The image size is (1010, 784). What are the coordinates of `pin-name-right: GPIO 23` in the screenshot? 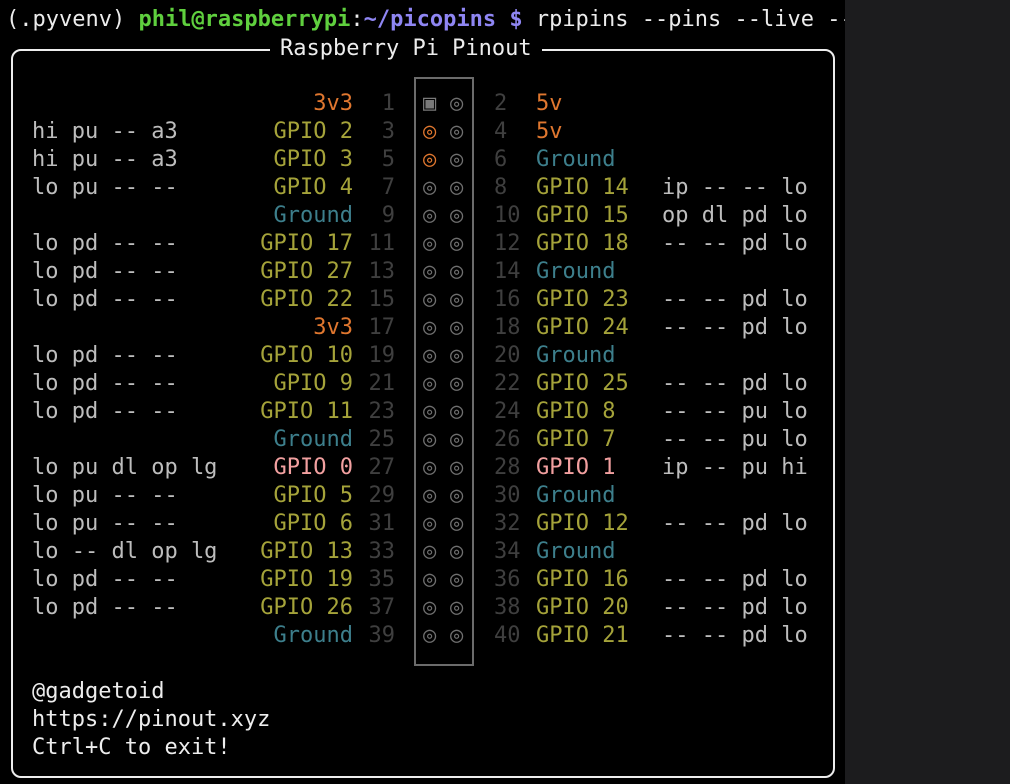 It's located at (582, 299).